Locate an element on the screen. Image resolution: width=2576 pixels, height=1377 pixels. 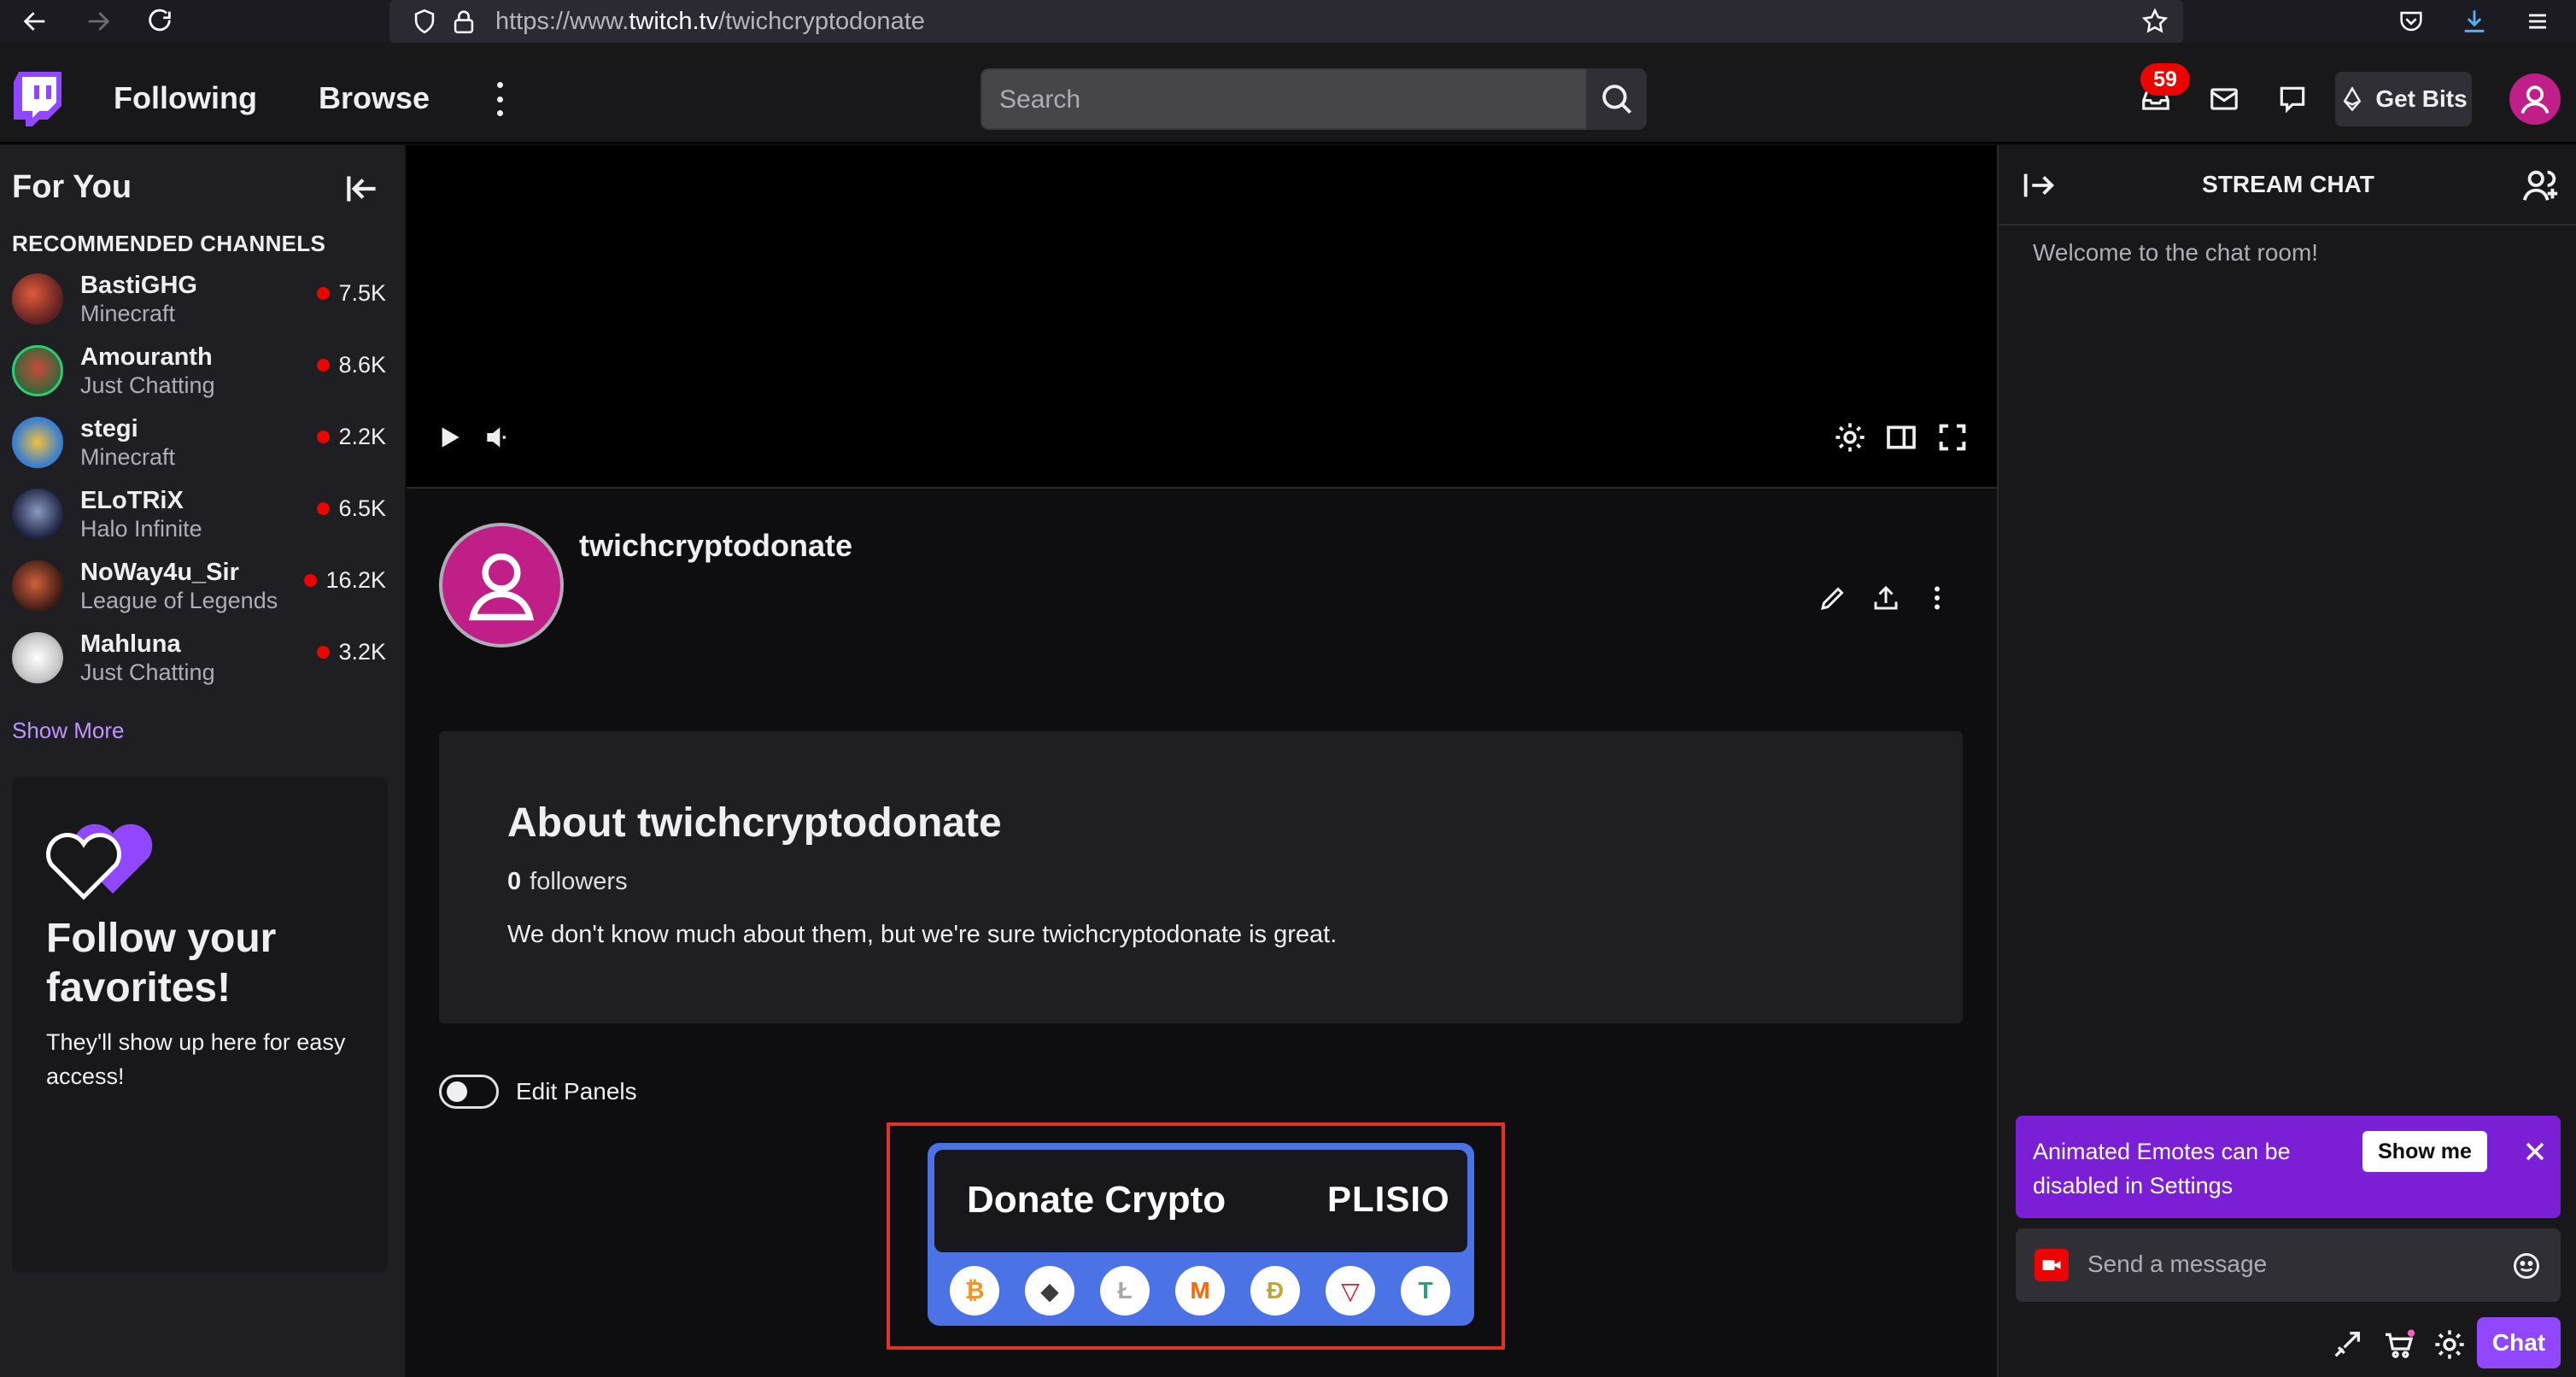
search-icon is located at coordinates (1617, 99).